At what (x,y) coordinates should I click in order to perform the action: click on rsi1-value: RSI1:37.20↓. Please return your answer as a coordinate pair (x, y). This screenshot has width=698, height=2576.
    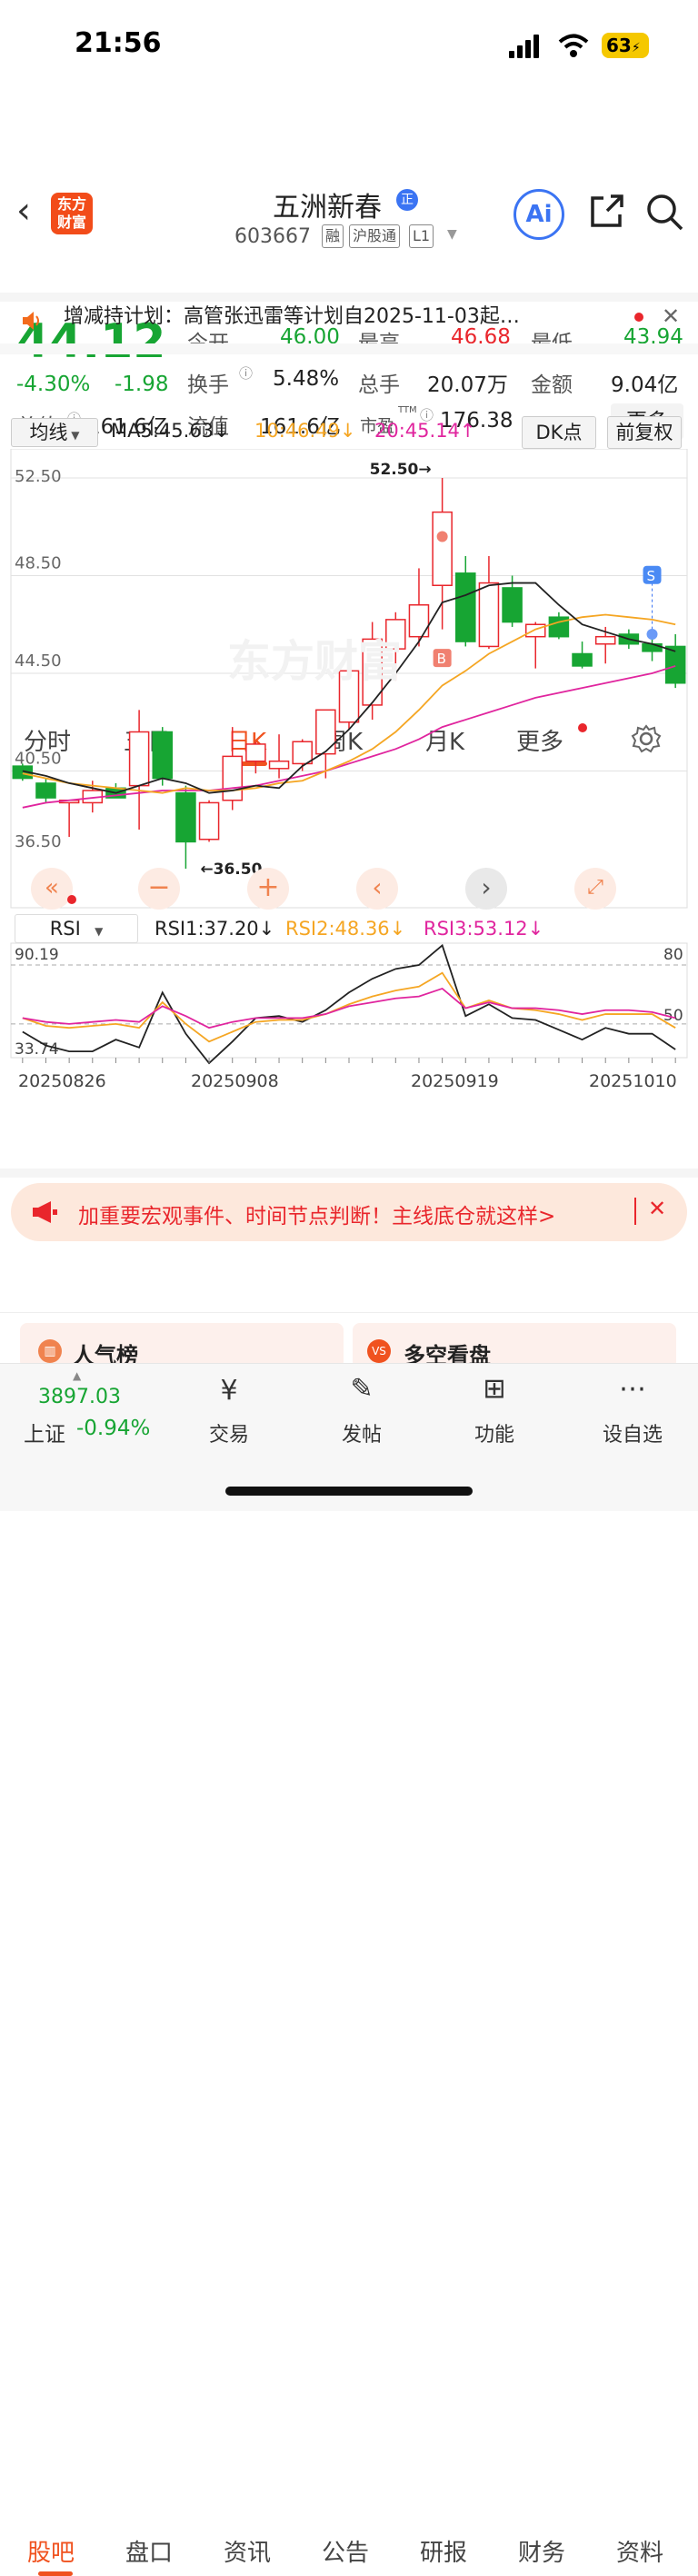
    Looking at the image, I should click on (215, 929).